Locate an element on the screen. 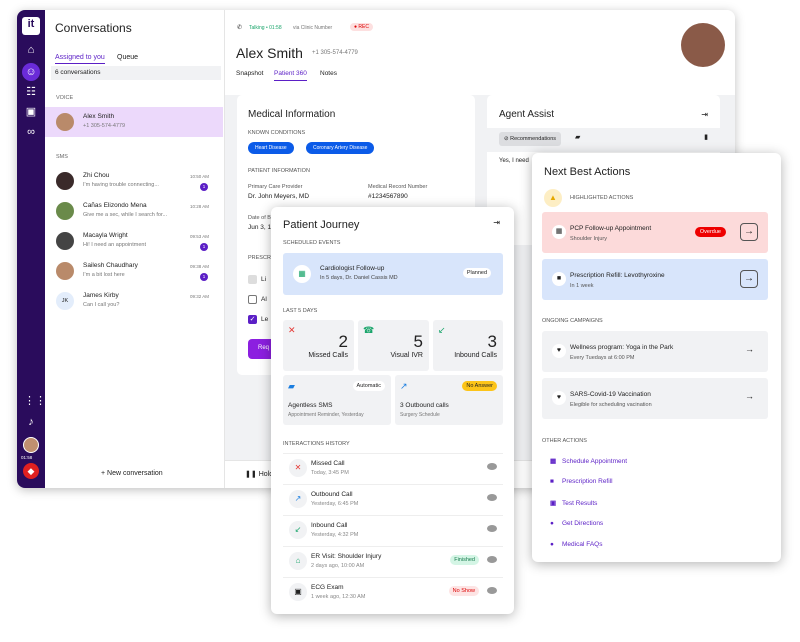 Image resolution: width=800 pixels, height=642 pixels. hospital-icon: ⌂ is located at coordinates (298, 561).